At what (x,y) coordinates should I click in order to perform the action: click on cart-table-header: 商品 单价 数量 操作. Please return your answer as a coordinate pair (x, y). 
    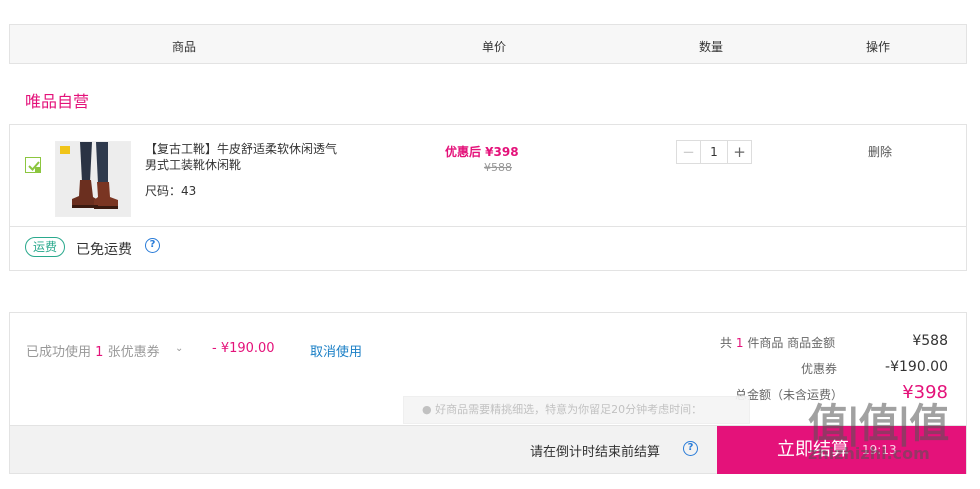
    Looking at the image, I should click on (488, 44).